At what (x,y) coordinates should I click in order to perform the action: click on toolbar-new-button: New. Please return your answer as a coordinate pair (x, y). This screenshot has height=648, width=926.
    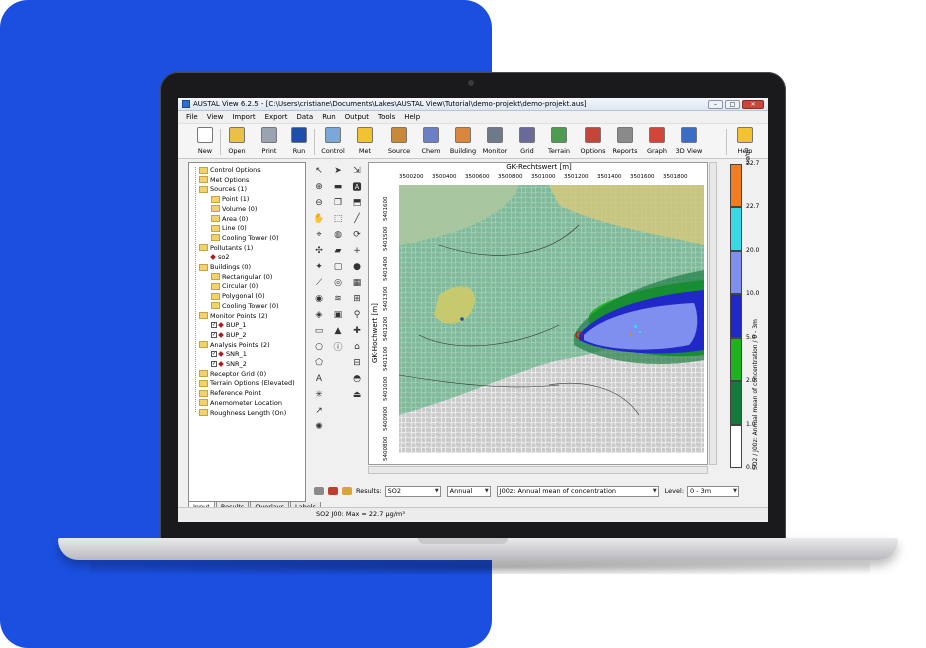
    Looking at the image, I should click on (205, 142).